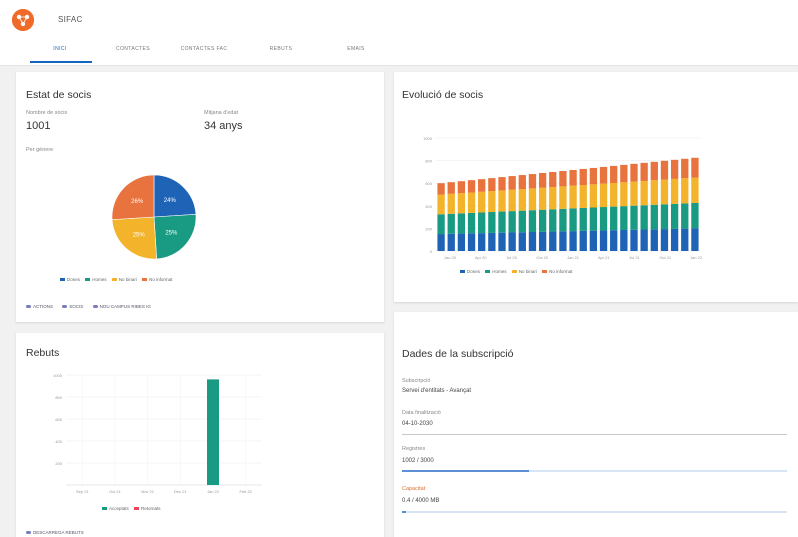  What do you see at coordinates (594, 434) in the screenshot?
I see `divider` at bounding box center [594, 434].